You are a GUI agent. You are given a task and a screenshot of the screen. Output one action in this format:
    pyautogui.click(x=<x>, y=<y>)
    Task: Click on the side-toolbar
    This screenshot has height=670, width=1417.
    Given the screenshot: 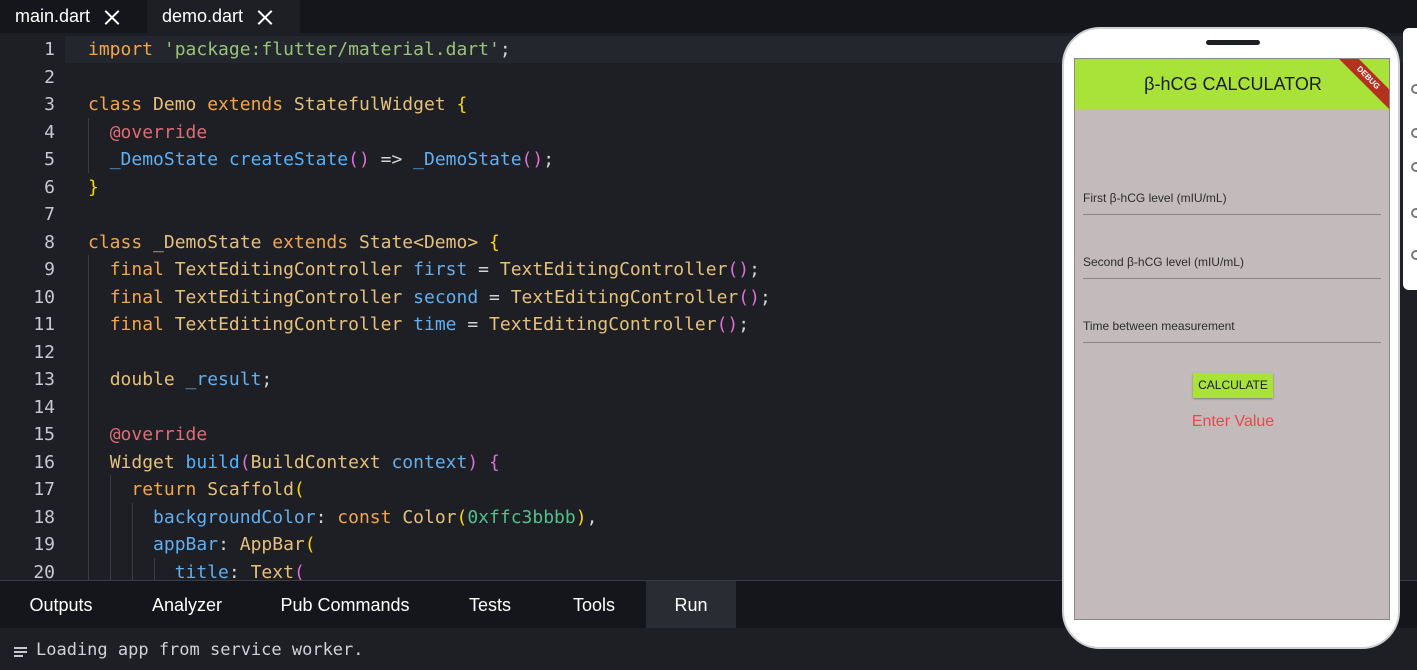 What is the action you would take?
    pyautogui.click(x=1410, y=159)
    